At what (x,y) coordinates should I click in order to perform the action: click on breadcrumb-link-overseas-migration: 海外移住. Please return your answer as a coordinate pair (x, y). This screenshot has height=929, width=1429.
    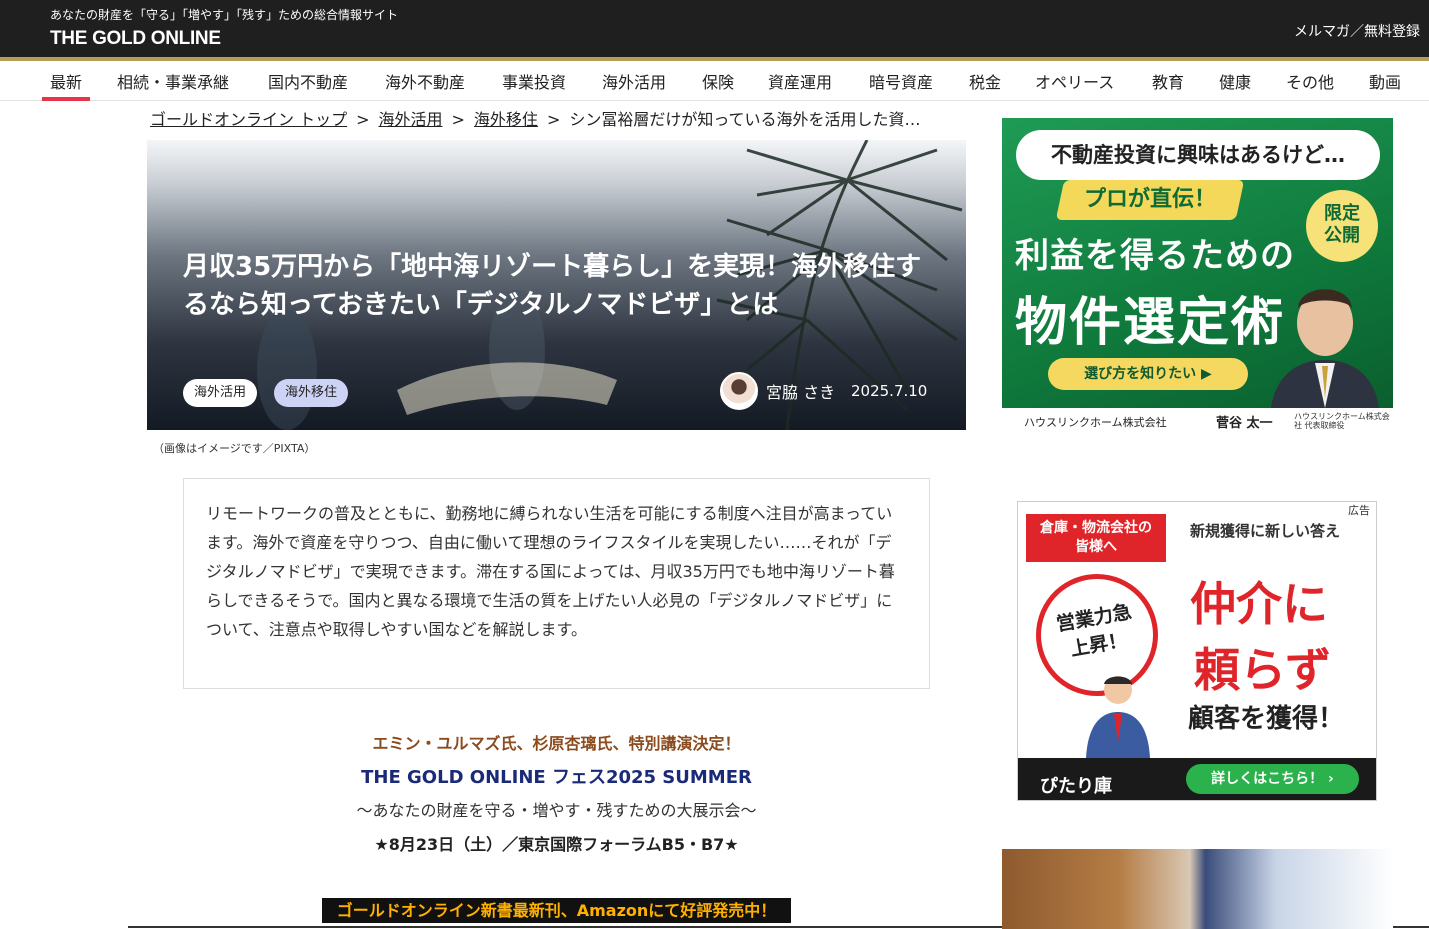
    Looking at the image, I should click on (506, 119).